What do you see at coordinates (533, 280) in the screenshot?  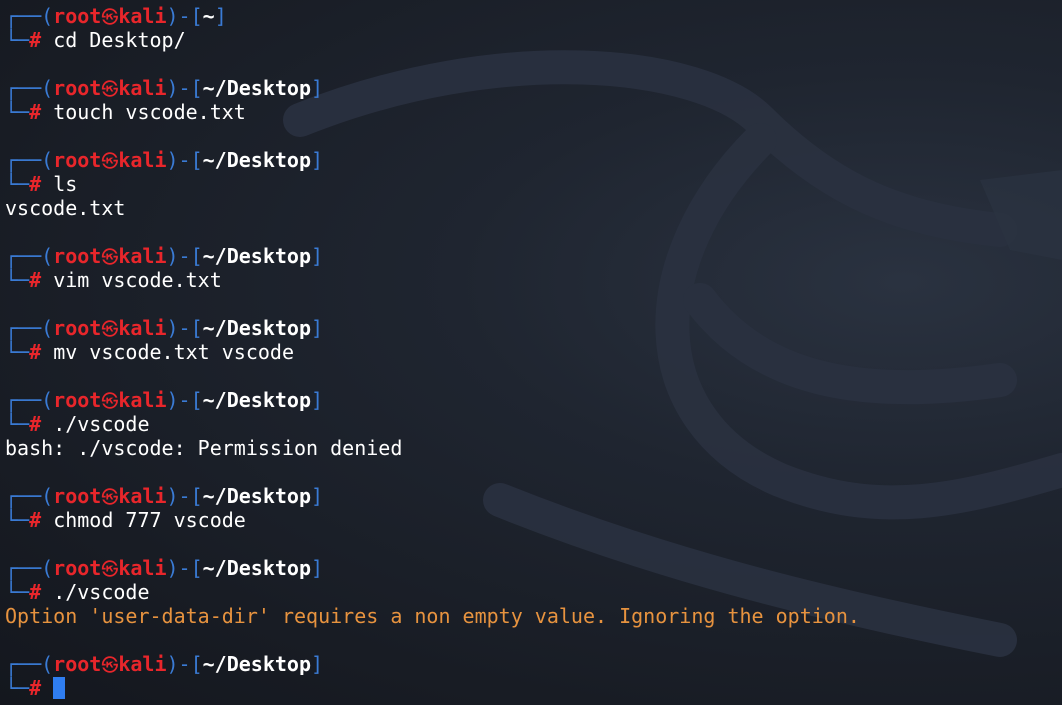 I see `command-line: └─# vim vscode.txt` at bounding box center [533, 280].